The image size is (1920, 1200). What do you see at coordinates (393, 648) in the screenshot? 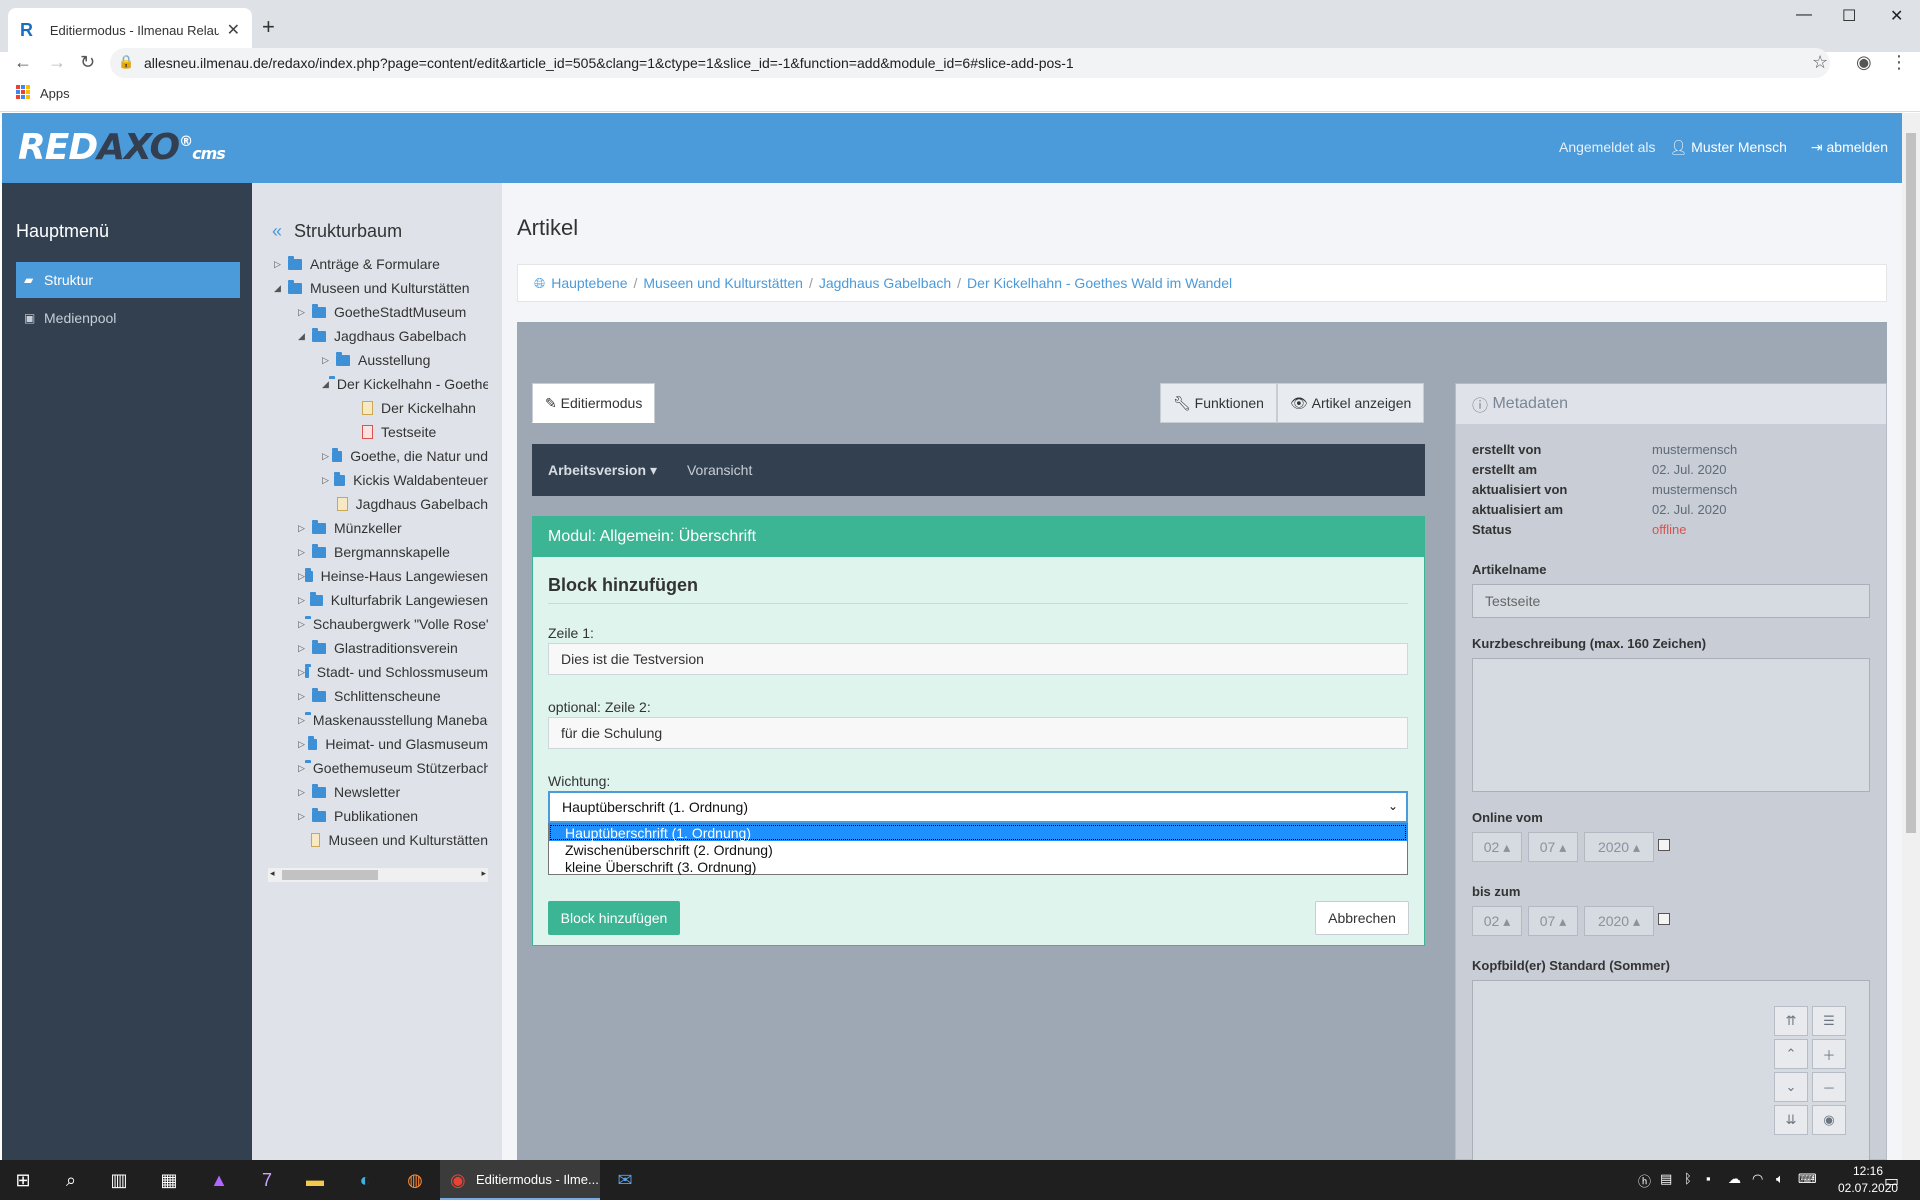
I see `tree-node: ▷ Glastraditionsverein` at bounding box center [393, 648].